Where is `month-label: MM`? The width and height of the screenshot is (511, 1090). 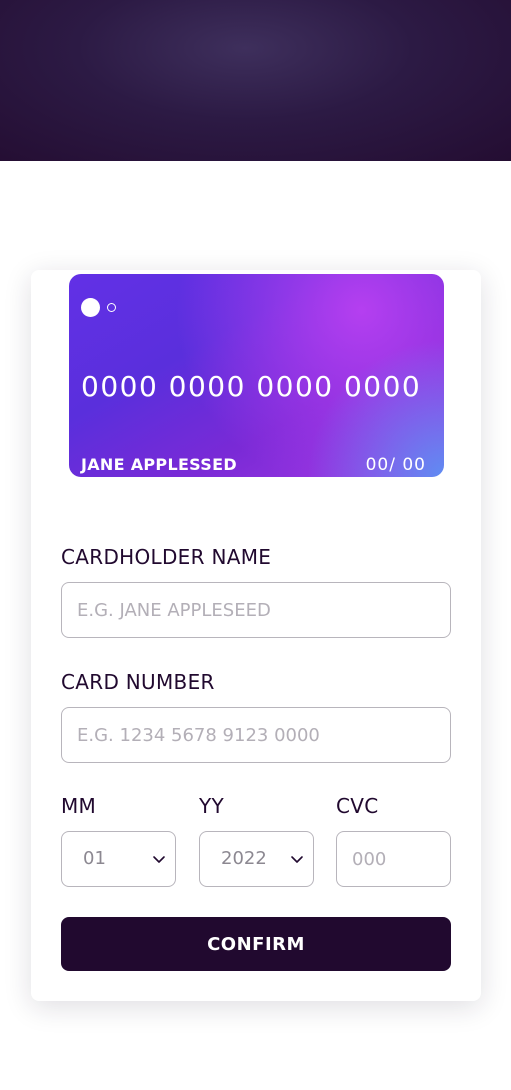 month-label: MM is located at coordinates (79, 806).